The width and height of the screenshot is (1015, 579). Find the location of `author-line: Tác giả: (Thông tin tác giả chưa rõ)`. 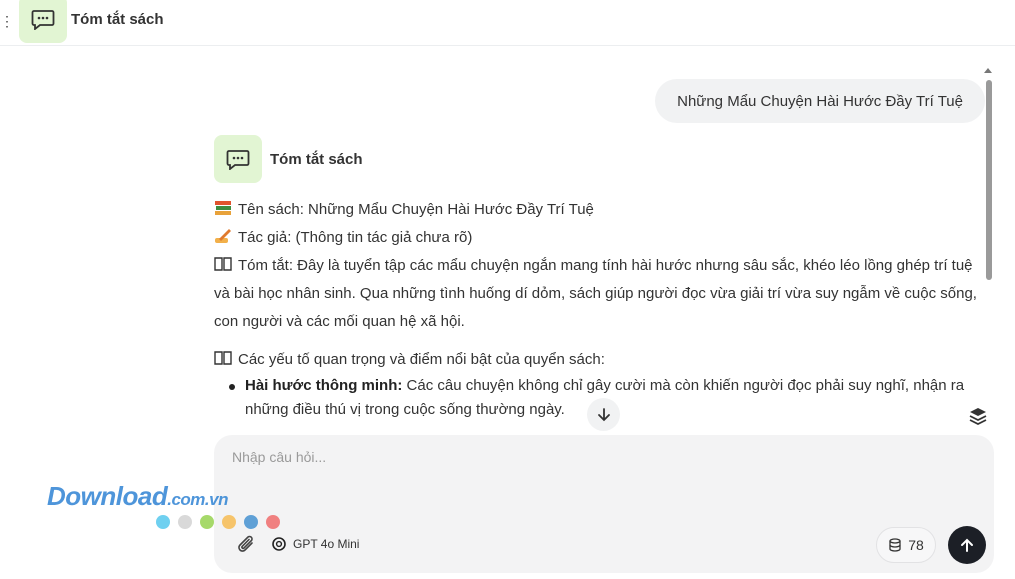

author-line: Tác giả: (Thông tin tác giả chưa rõ) is located at coordinates (600, 238).